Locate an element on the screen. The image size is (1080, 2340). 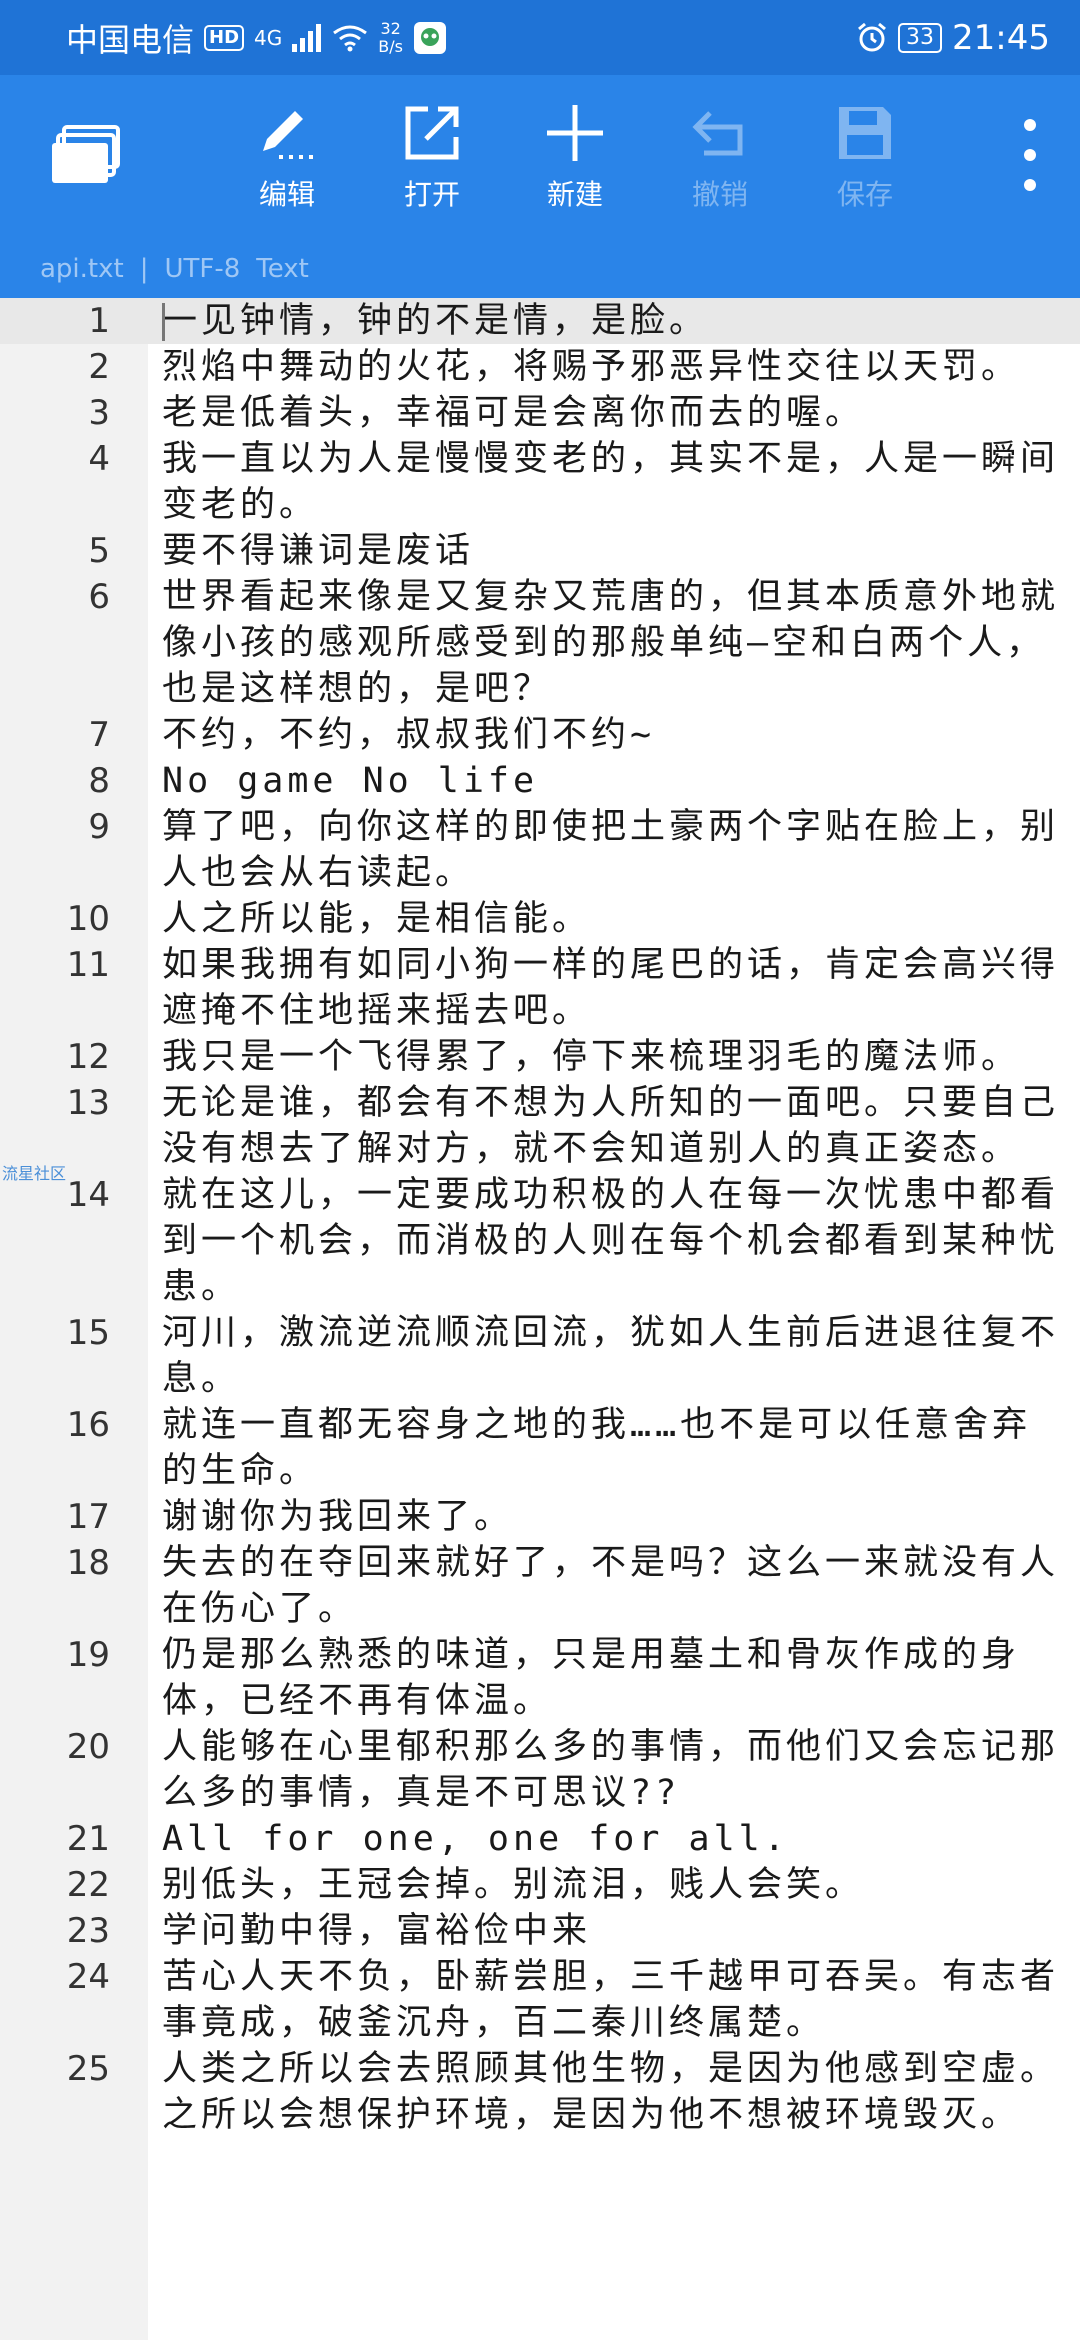
line-number: 9 is located at coordinates (99, 827).